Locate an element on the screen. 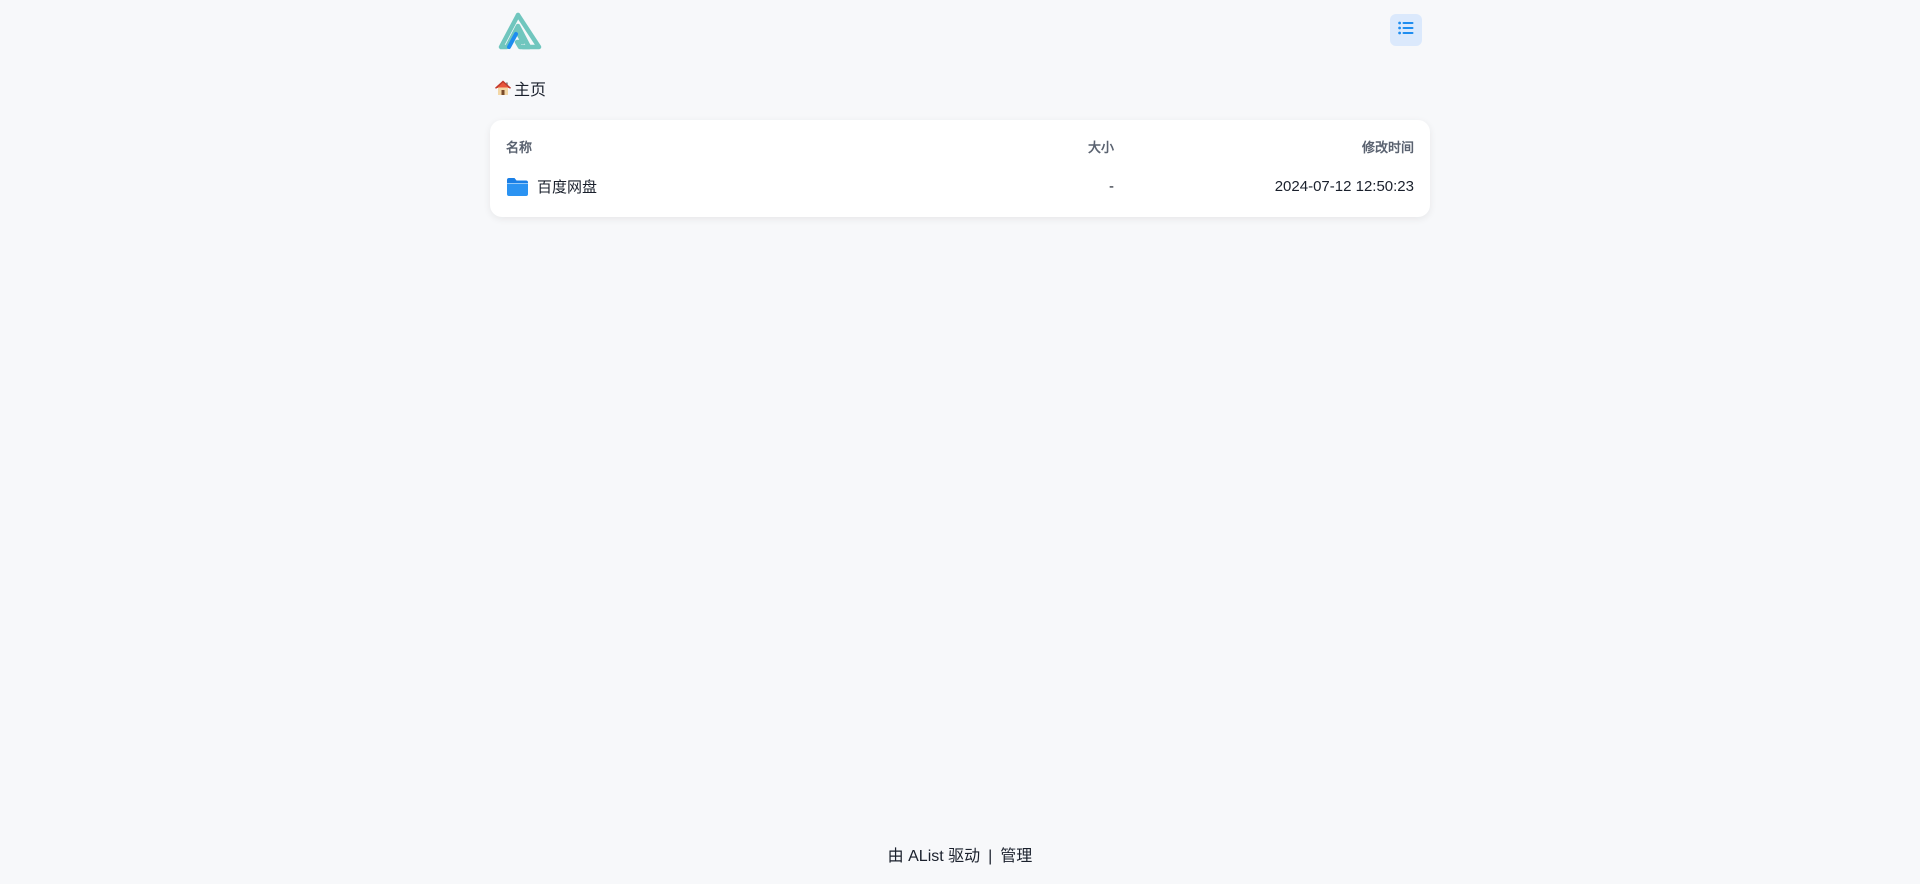 This screenshot has height=884, width=1920. manage-link: 管理 is located at coordinates (1016, 856).